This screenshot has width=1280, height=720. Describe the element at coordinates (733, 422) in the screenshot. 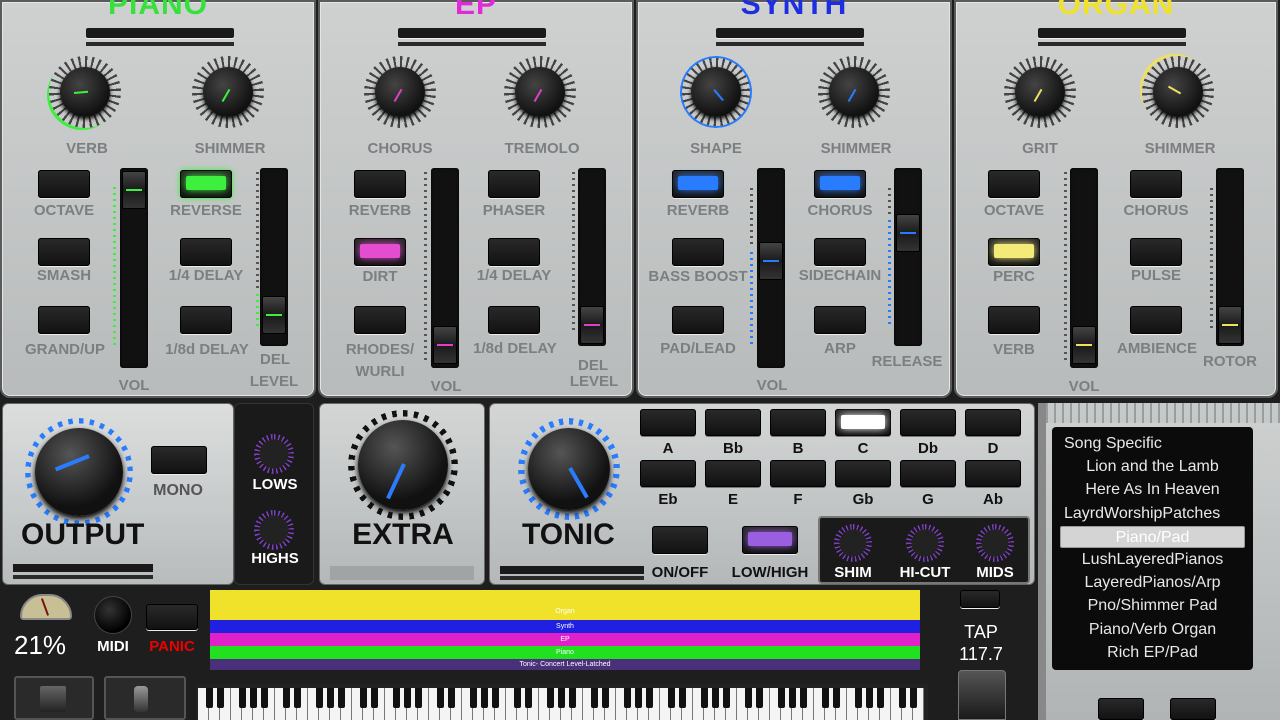

I see `note-button-bb` at that location.